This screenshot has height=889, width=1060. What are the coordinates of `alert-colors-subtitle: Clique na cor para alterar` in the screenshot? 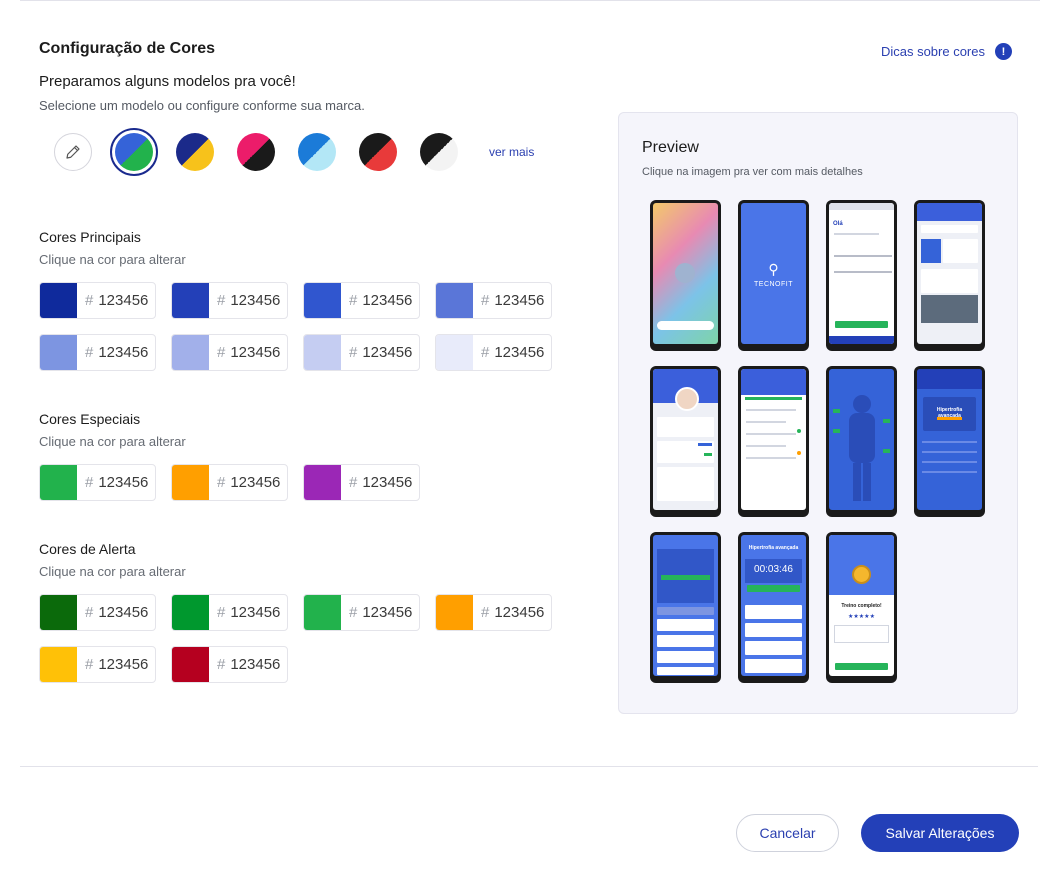 It's located at (112, 571).